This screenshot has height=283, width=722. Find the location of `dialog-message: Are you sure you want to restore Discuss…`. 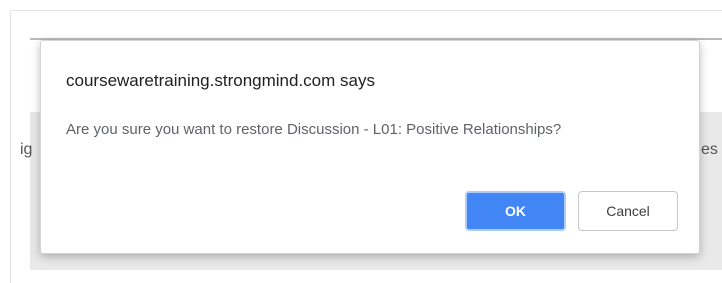

dialog-message: Are you sure you want to restore Discuss… is located at coordinates (314, 129).